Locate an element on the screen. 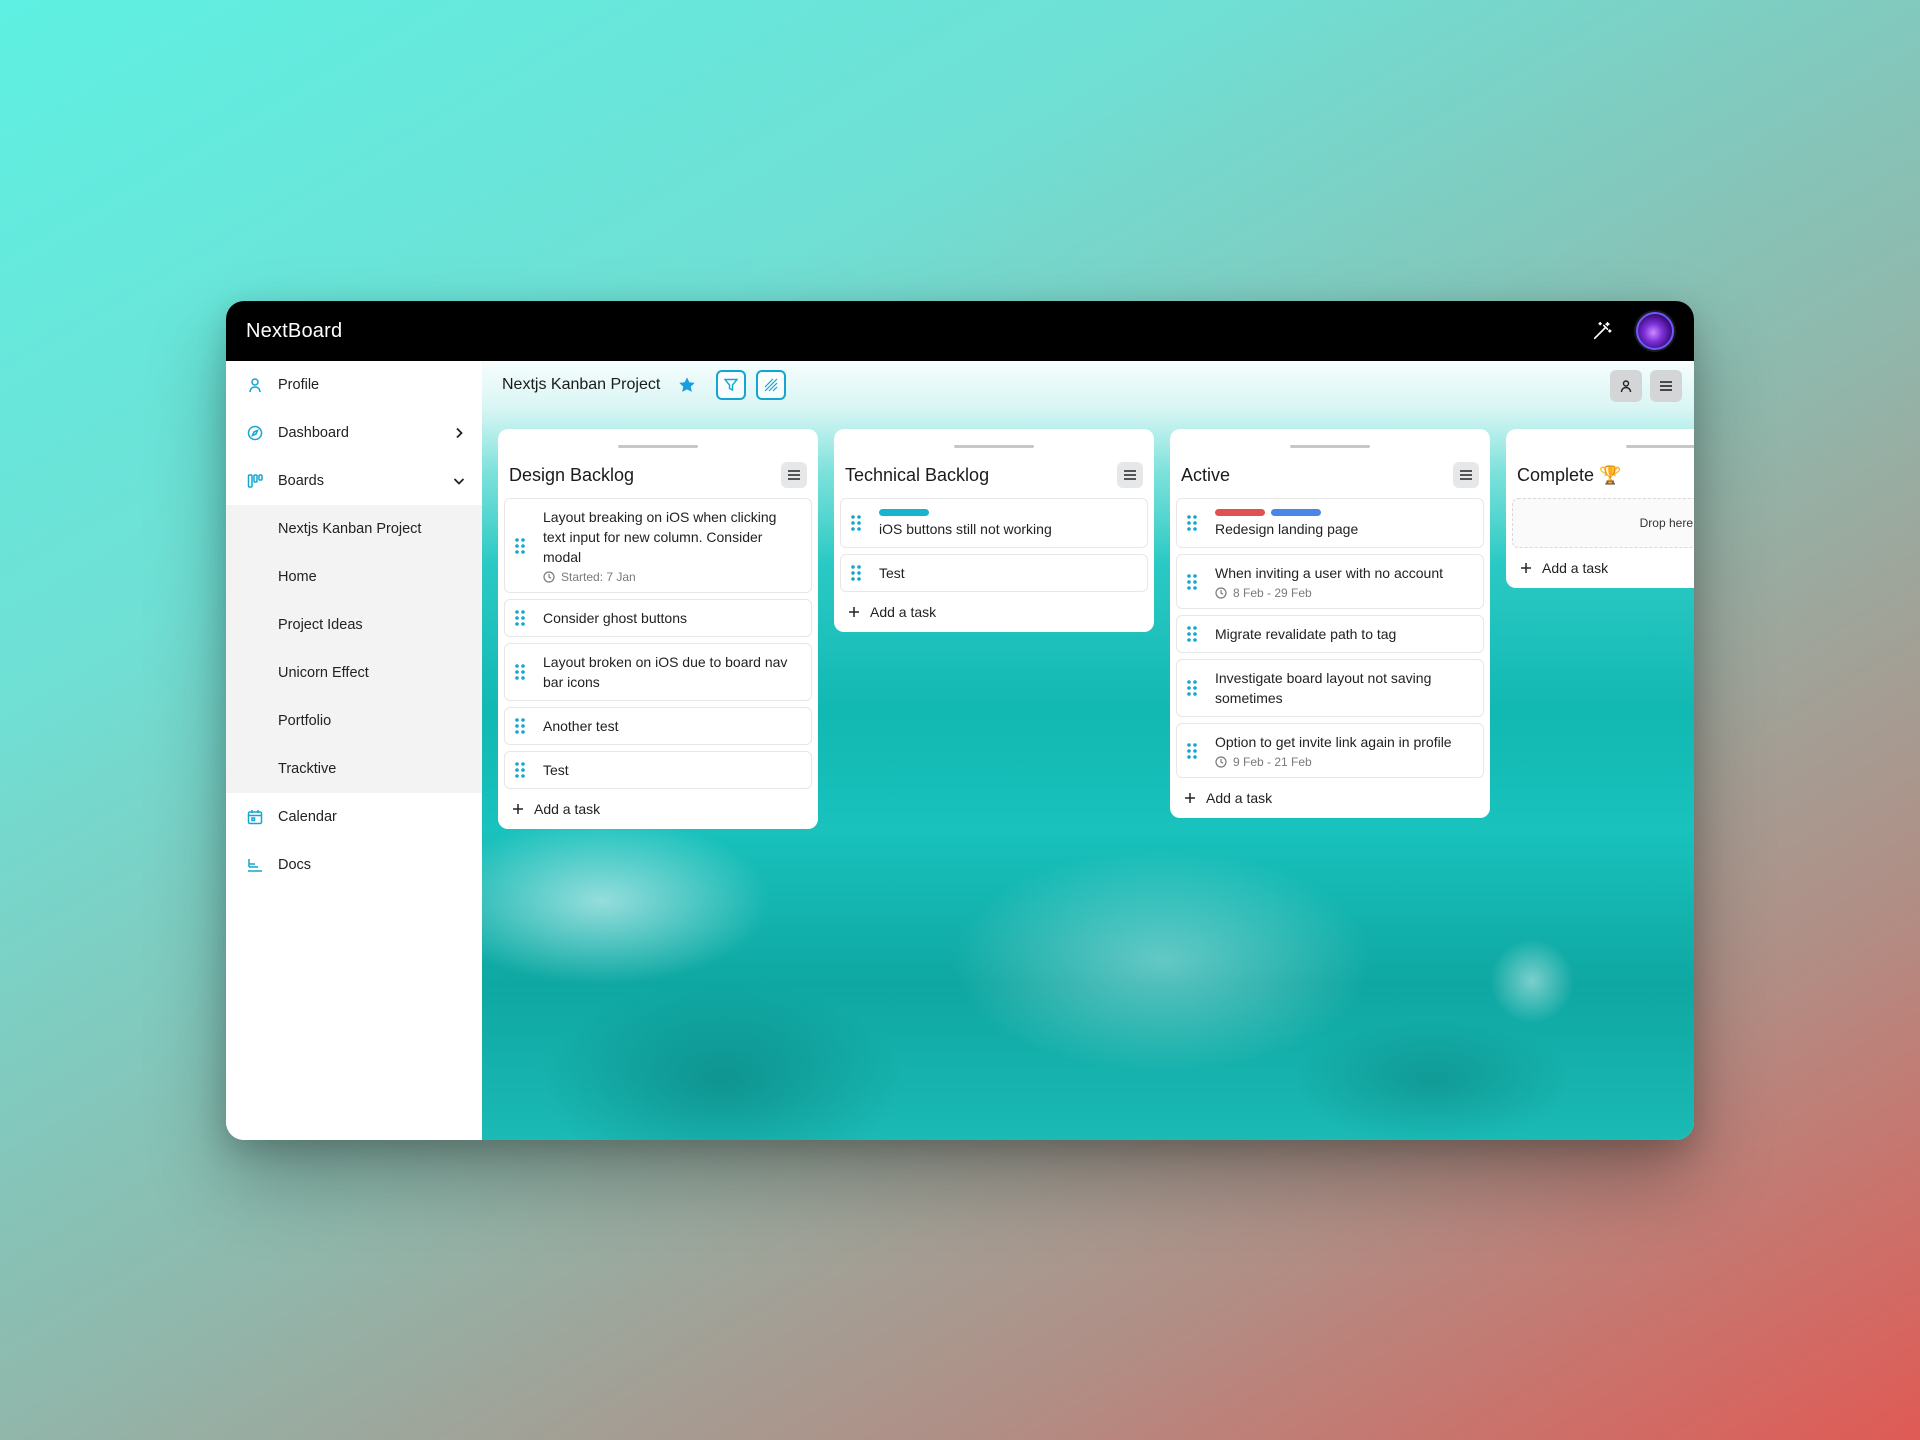  top-bar: NextBoard is located at coordinates (960, 331).